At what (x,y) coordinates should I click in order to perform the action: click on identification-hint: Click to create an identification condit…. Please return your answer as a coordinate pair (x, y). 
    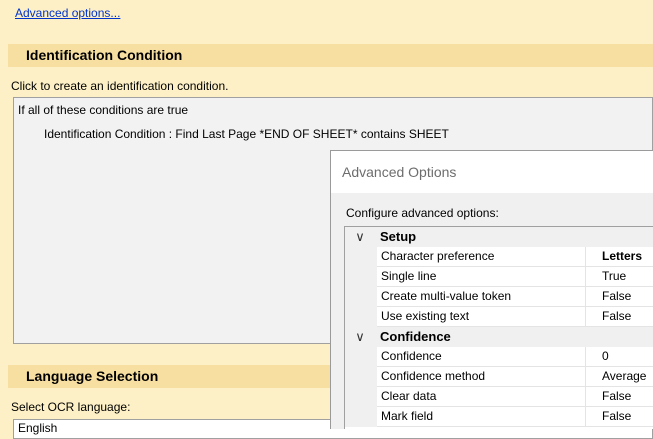
    Looking at the image, I should click on (119, 86).